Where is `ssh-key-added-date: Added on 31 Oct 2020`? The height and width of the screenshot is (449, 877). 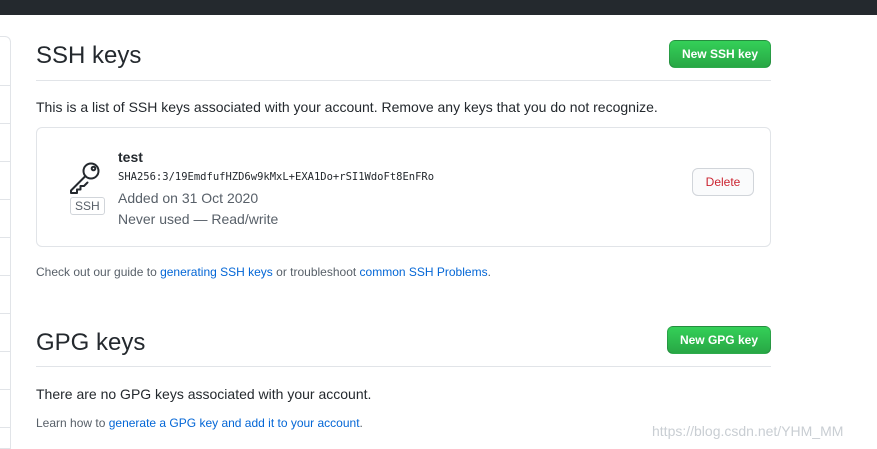 ssh-key-added-date: Added on 31 Oct 2020 is located at coordinates (188, 198).